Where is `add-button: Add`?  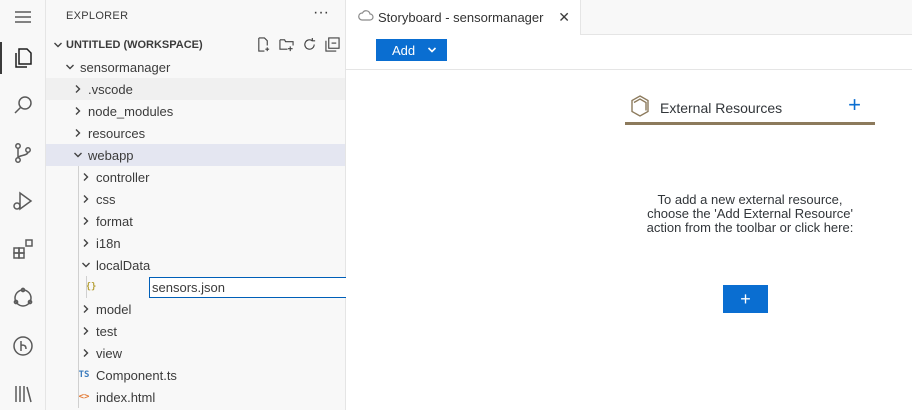 add-button: Add is located at coordinates (411, 50).